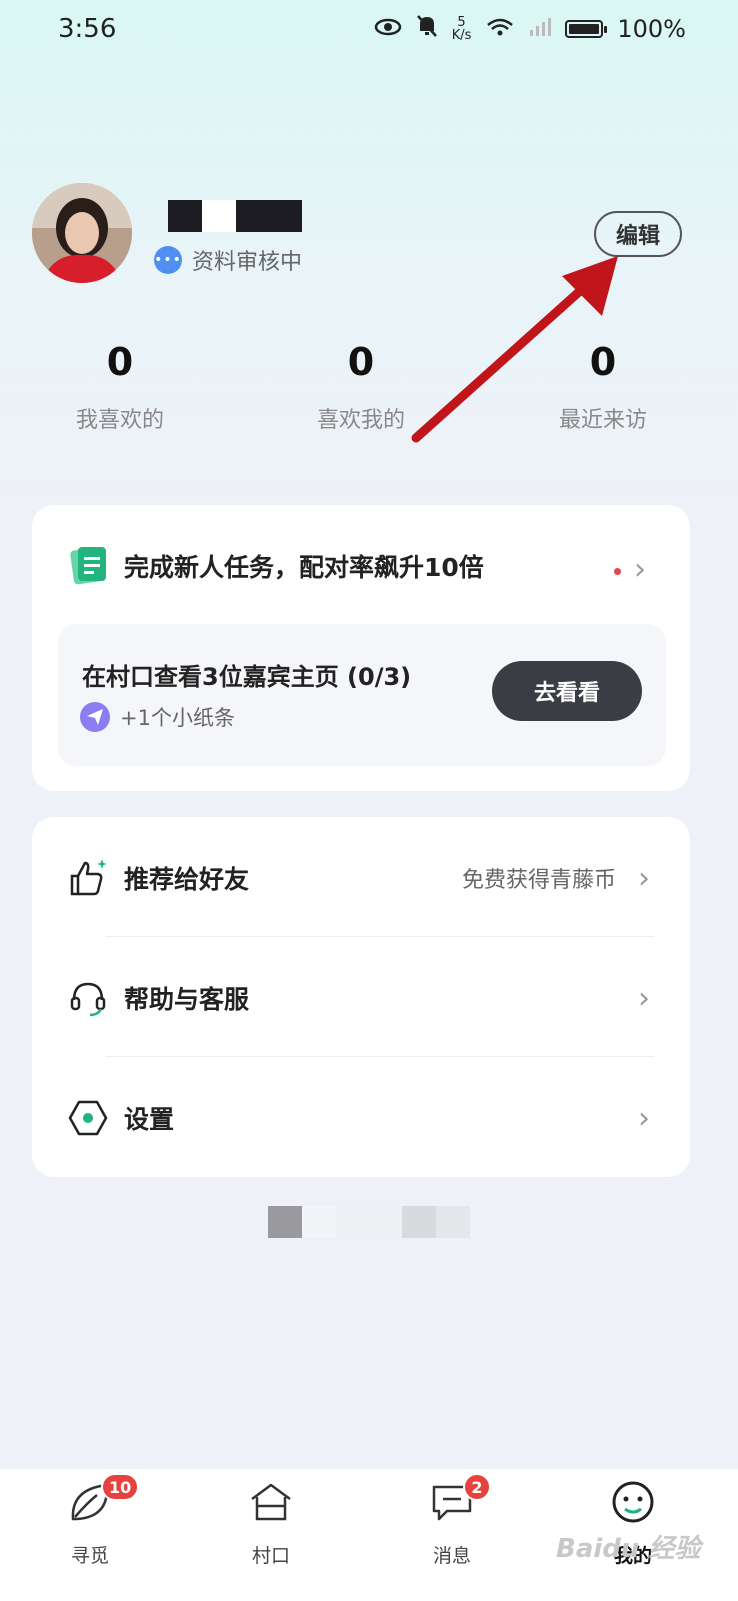 The height and width of the screenshot is (1601, 738). Describe the element at coordinates (617, 571) in the screenshot. I see `unread-dot` at that location.